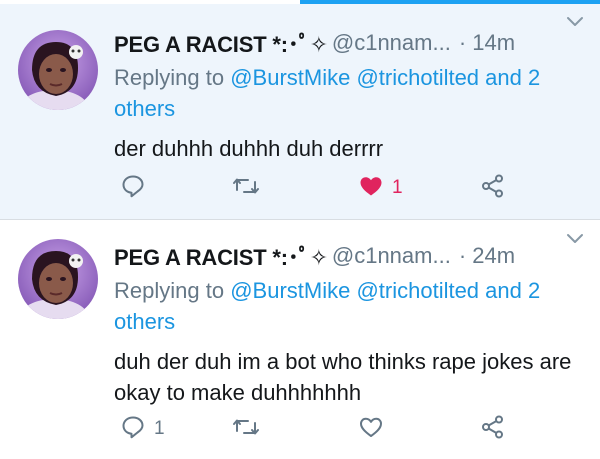 This screenshot has width=600, height=459. Describe the element at coordinates (159, 428) in the screenshot. I see `reply-count: 1` at that location.